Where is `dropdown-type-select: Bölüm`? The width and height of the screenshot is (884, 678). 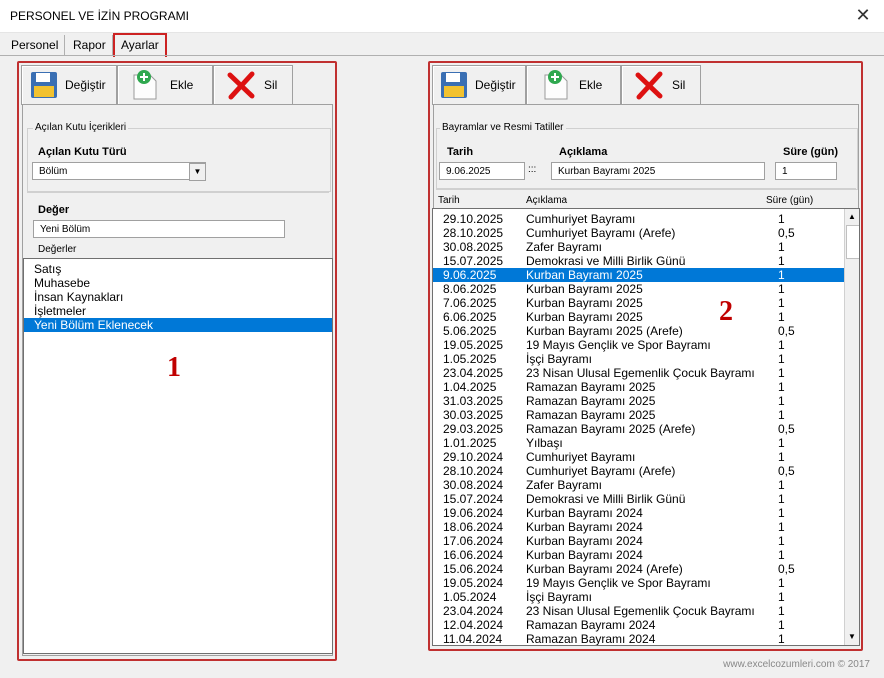
dropdown-type-select: Bölüm is located at coordinates (119, 171).